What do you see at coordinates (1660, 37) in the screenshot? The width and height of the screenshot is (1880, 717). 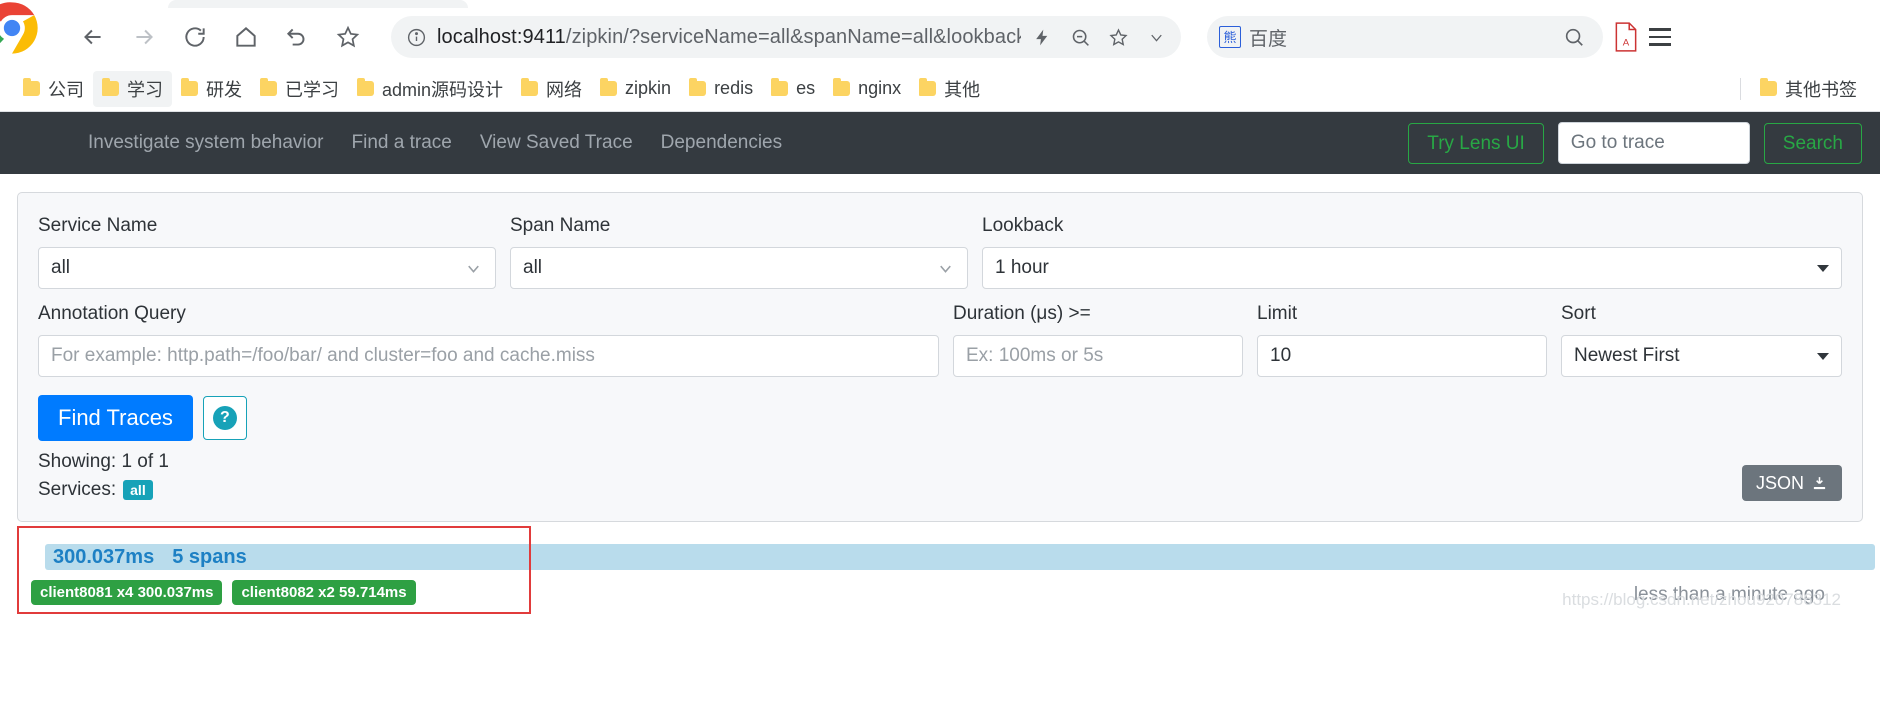 I see `hamburger-menu-icon` at bounding box center [1660, 37].